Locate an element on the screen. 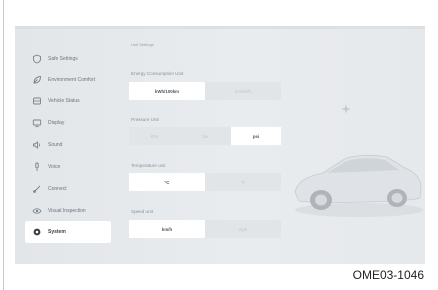 This screenshot has height=290, width=438. energy-unit-label: Energy Consumption Unit is located at coordinates (157, 73).